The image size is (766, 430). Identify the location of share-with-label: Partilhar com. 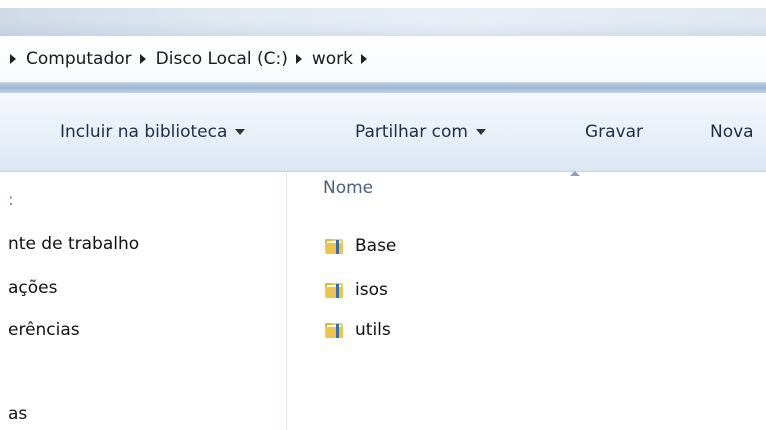
(411, 132).